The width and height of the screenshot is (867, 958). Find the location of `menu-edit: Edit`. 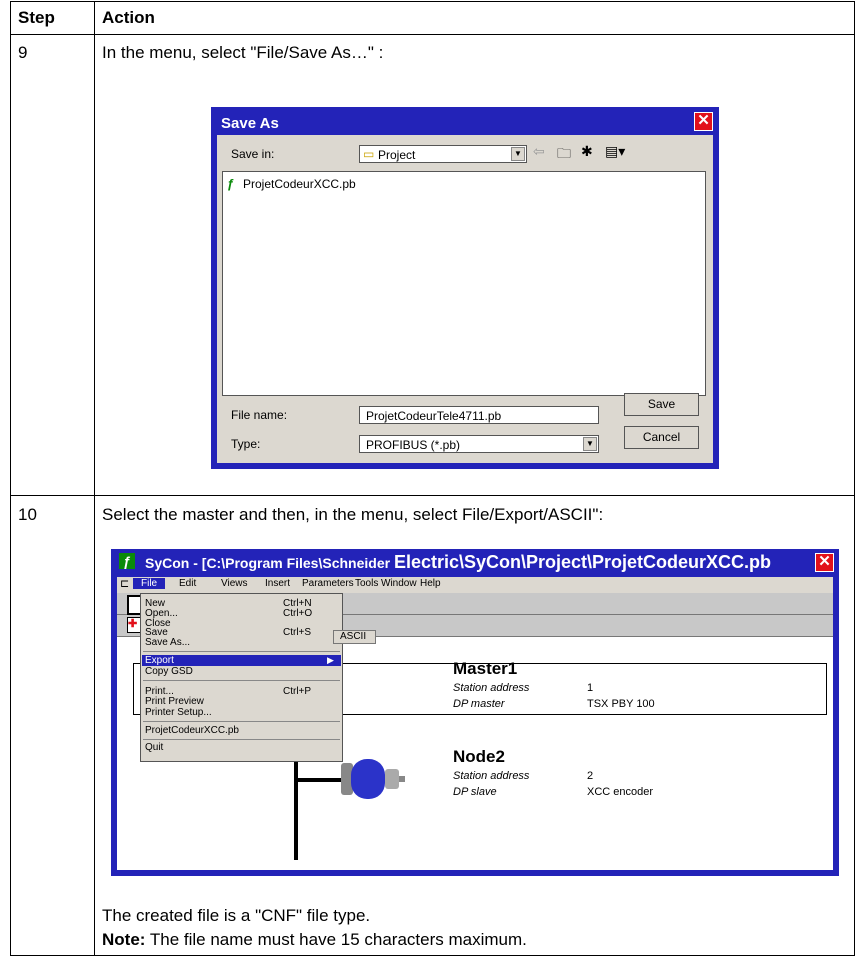

menu-edit: Edit is located at coordinates (187, 583).